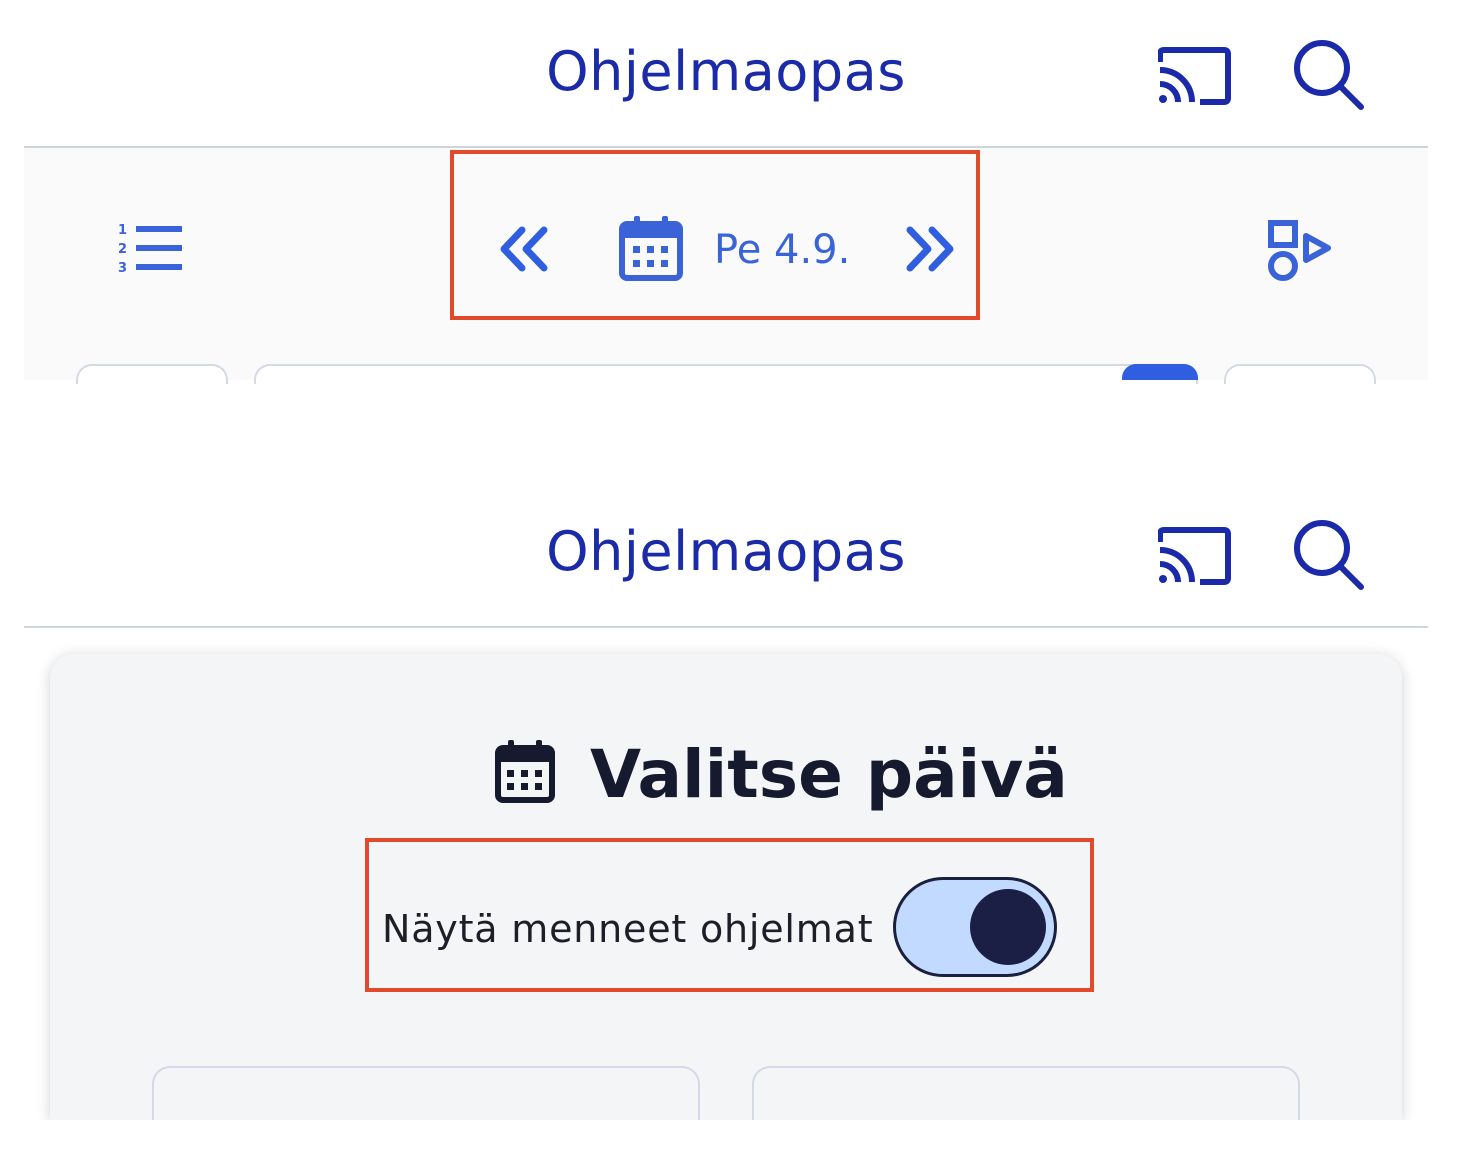 Image resolution: width=1472 pixels, height=1154 pixels. I want to click on show-past-programs-toggle, so click(975, 927).